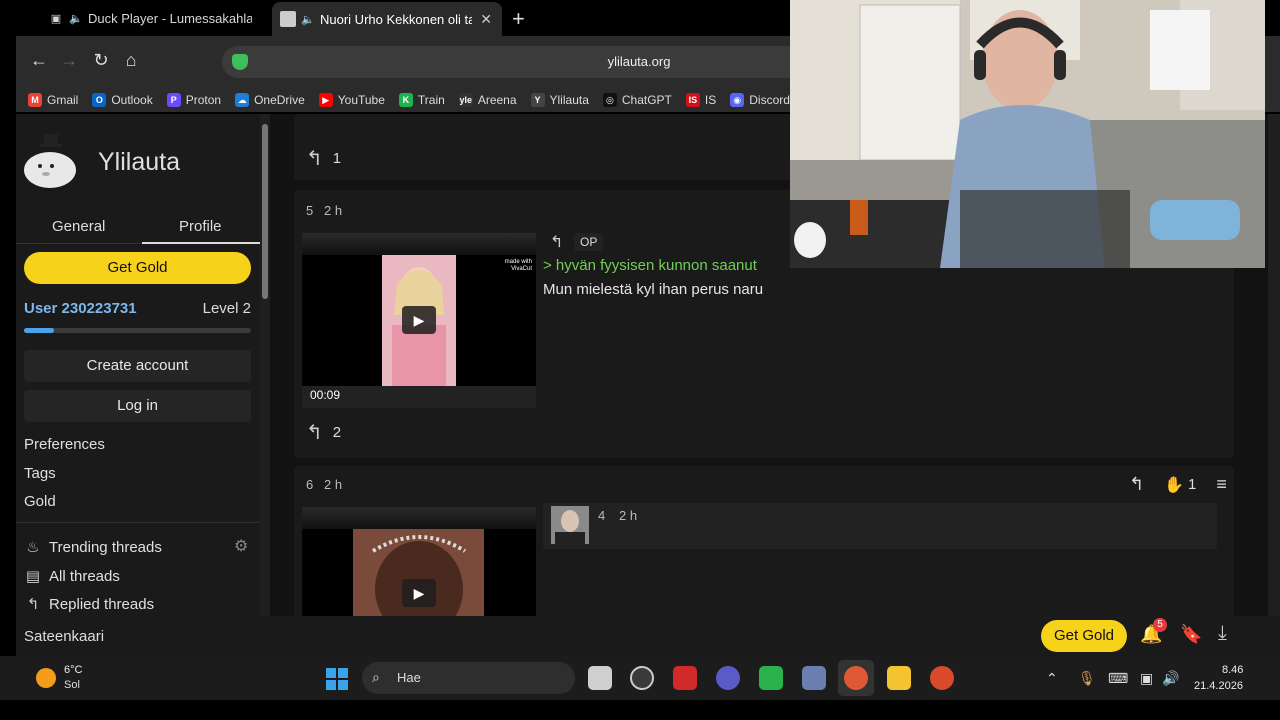 This screenshot has height=720, width=1280. I want to click on bookmark-is: IS IS, so click(700, 100).